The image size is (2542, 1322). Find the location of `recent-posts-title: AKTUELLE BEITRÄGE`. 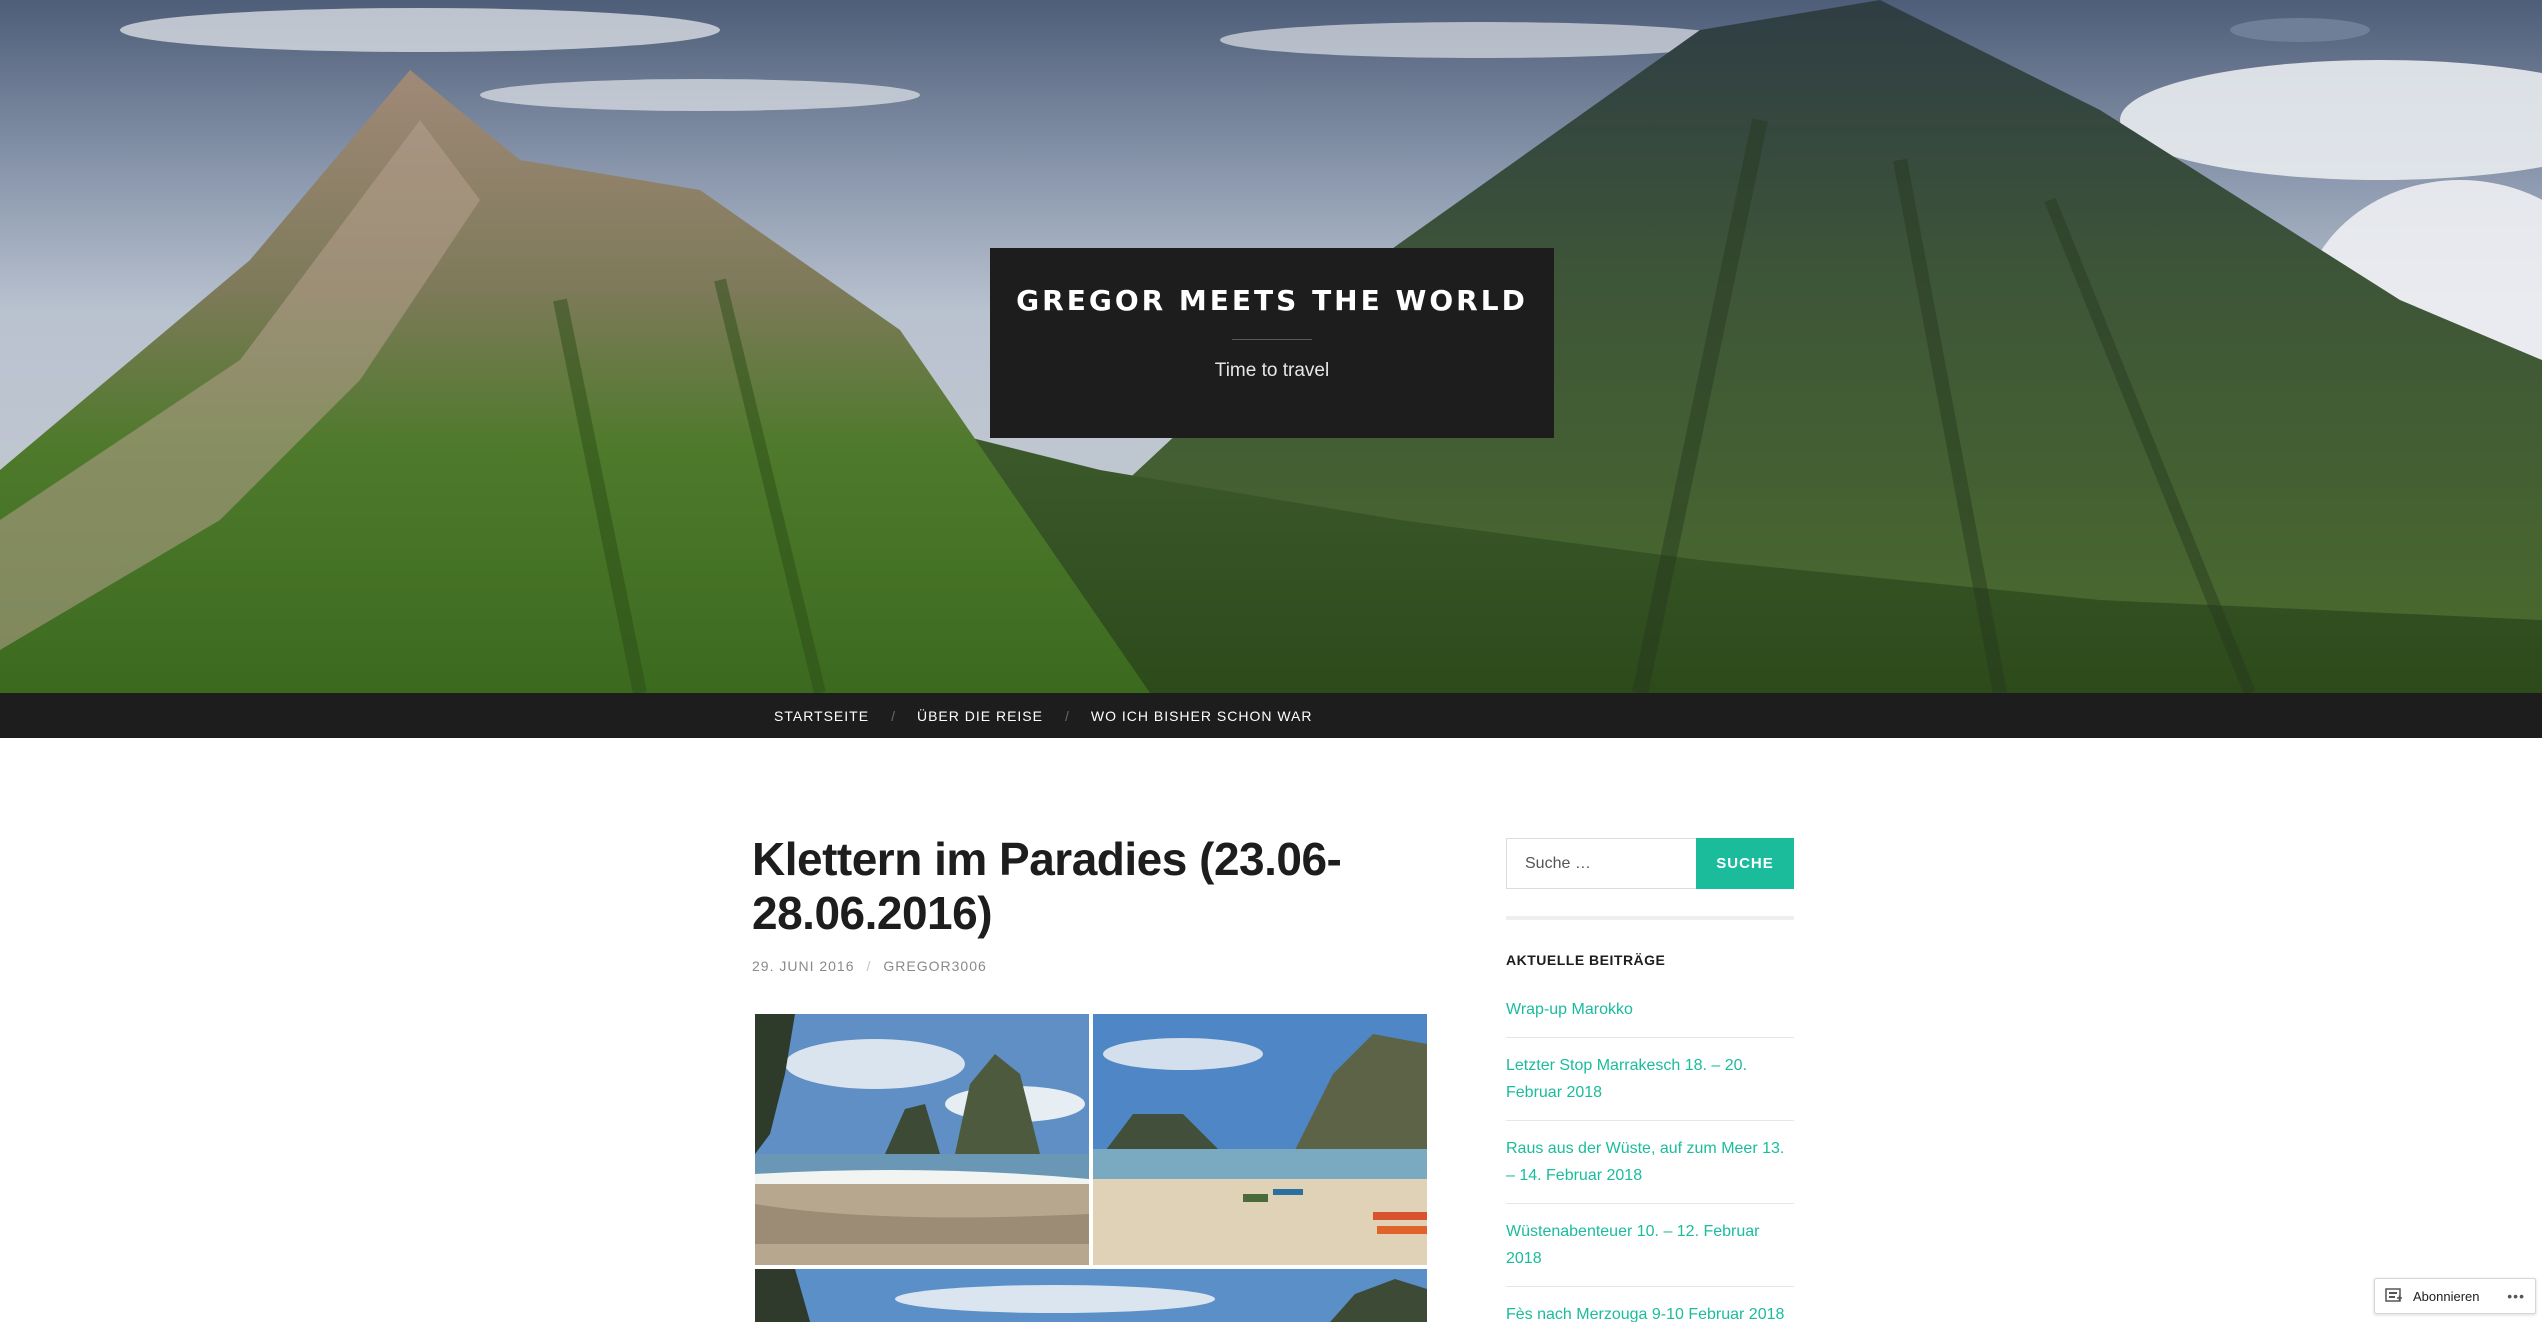

recent-posts-title: AKTUELLE BEITRÄGE is located at coordinates (1586, 960).